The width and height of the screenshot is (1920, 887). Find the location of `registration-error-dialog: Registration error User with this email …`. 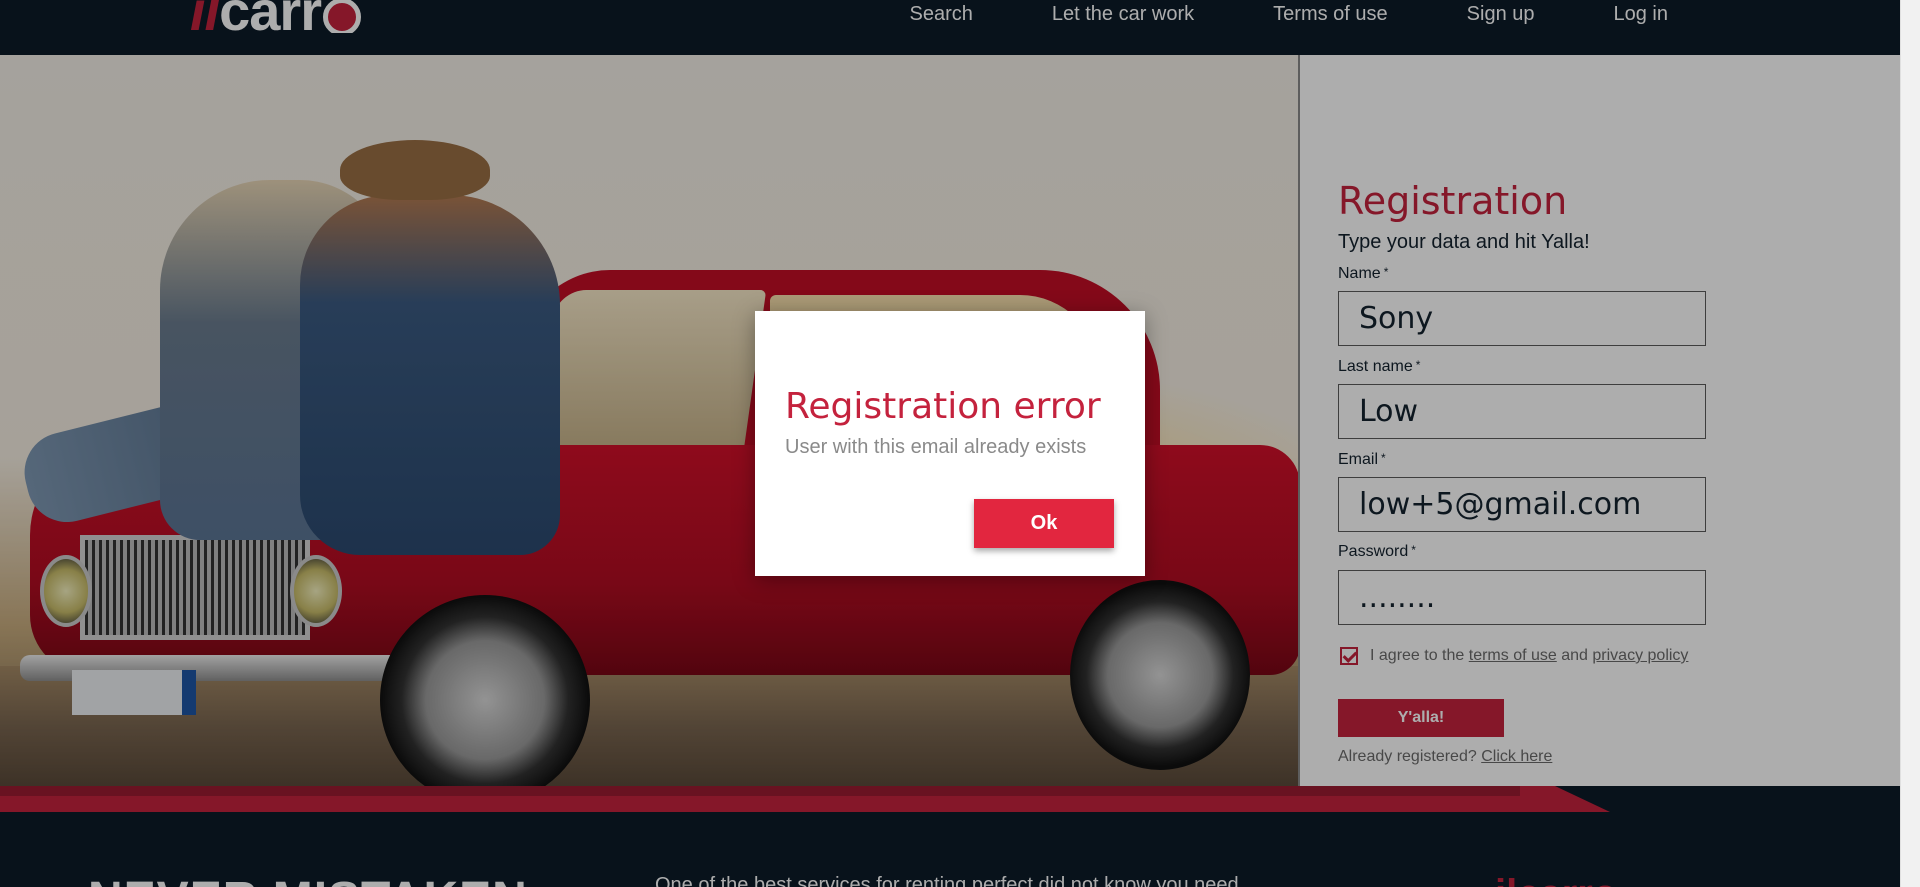

registration-error-dialog: Registration error User with this email … is located at coordinates (950, 443).